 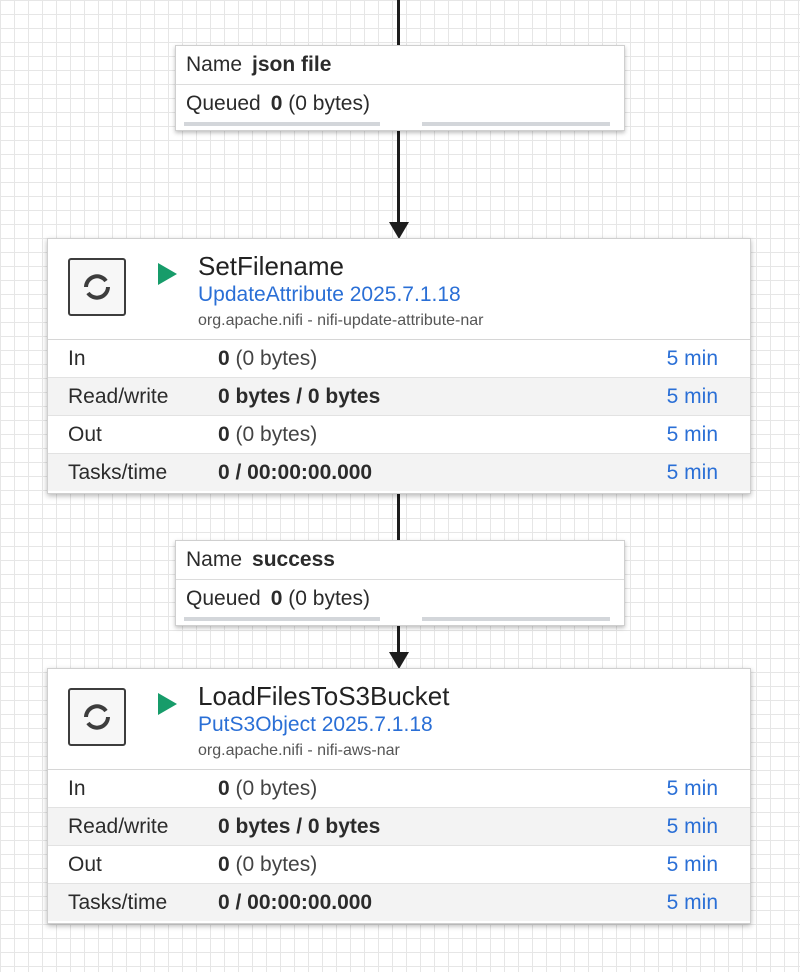 I want to click on connection-name-row: Name success, so click(x=400, y=560).